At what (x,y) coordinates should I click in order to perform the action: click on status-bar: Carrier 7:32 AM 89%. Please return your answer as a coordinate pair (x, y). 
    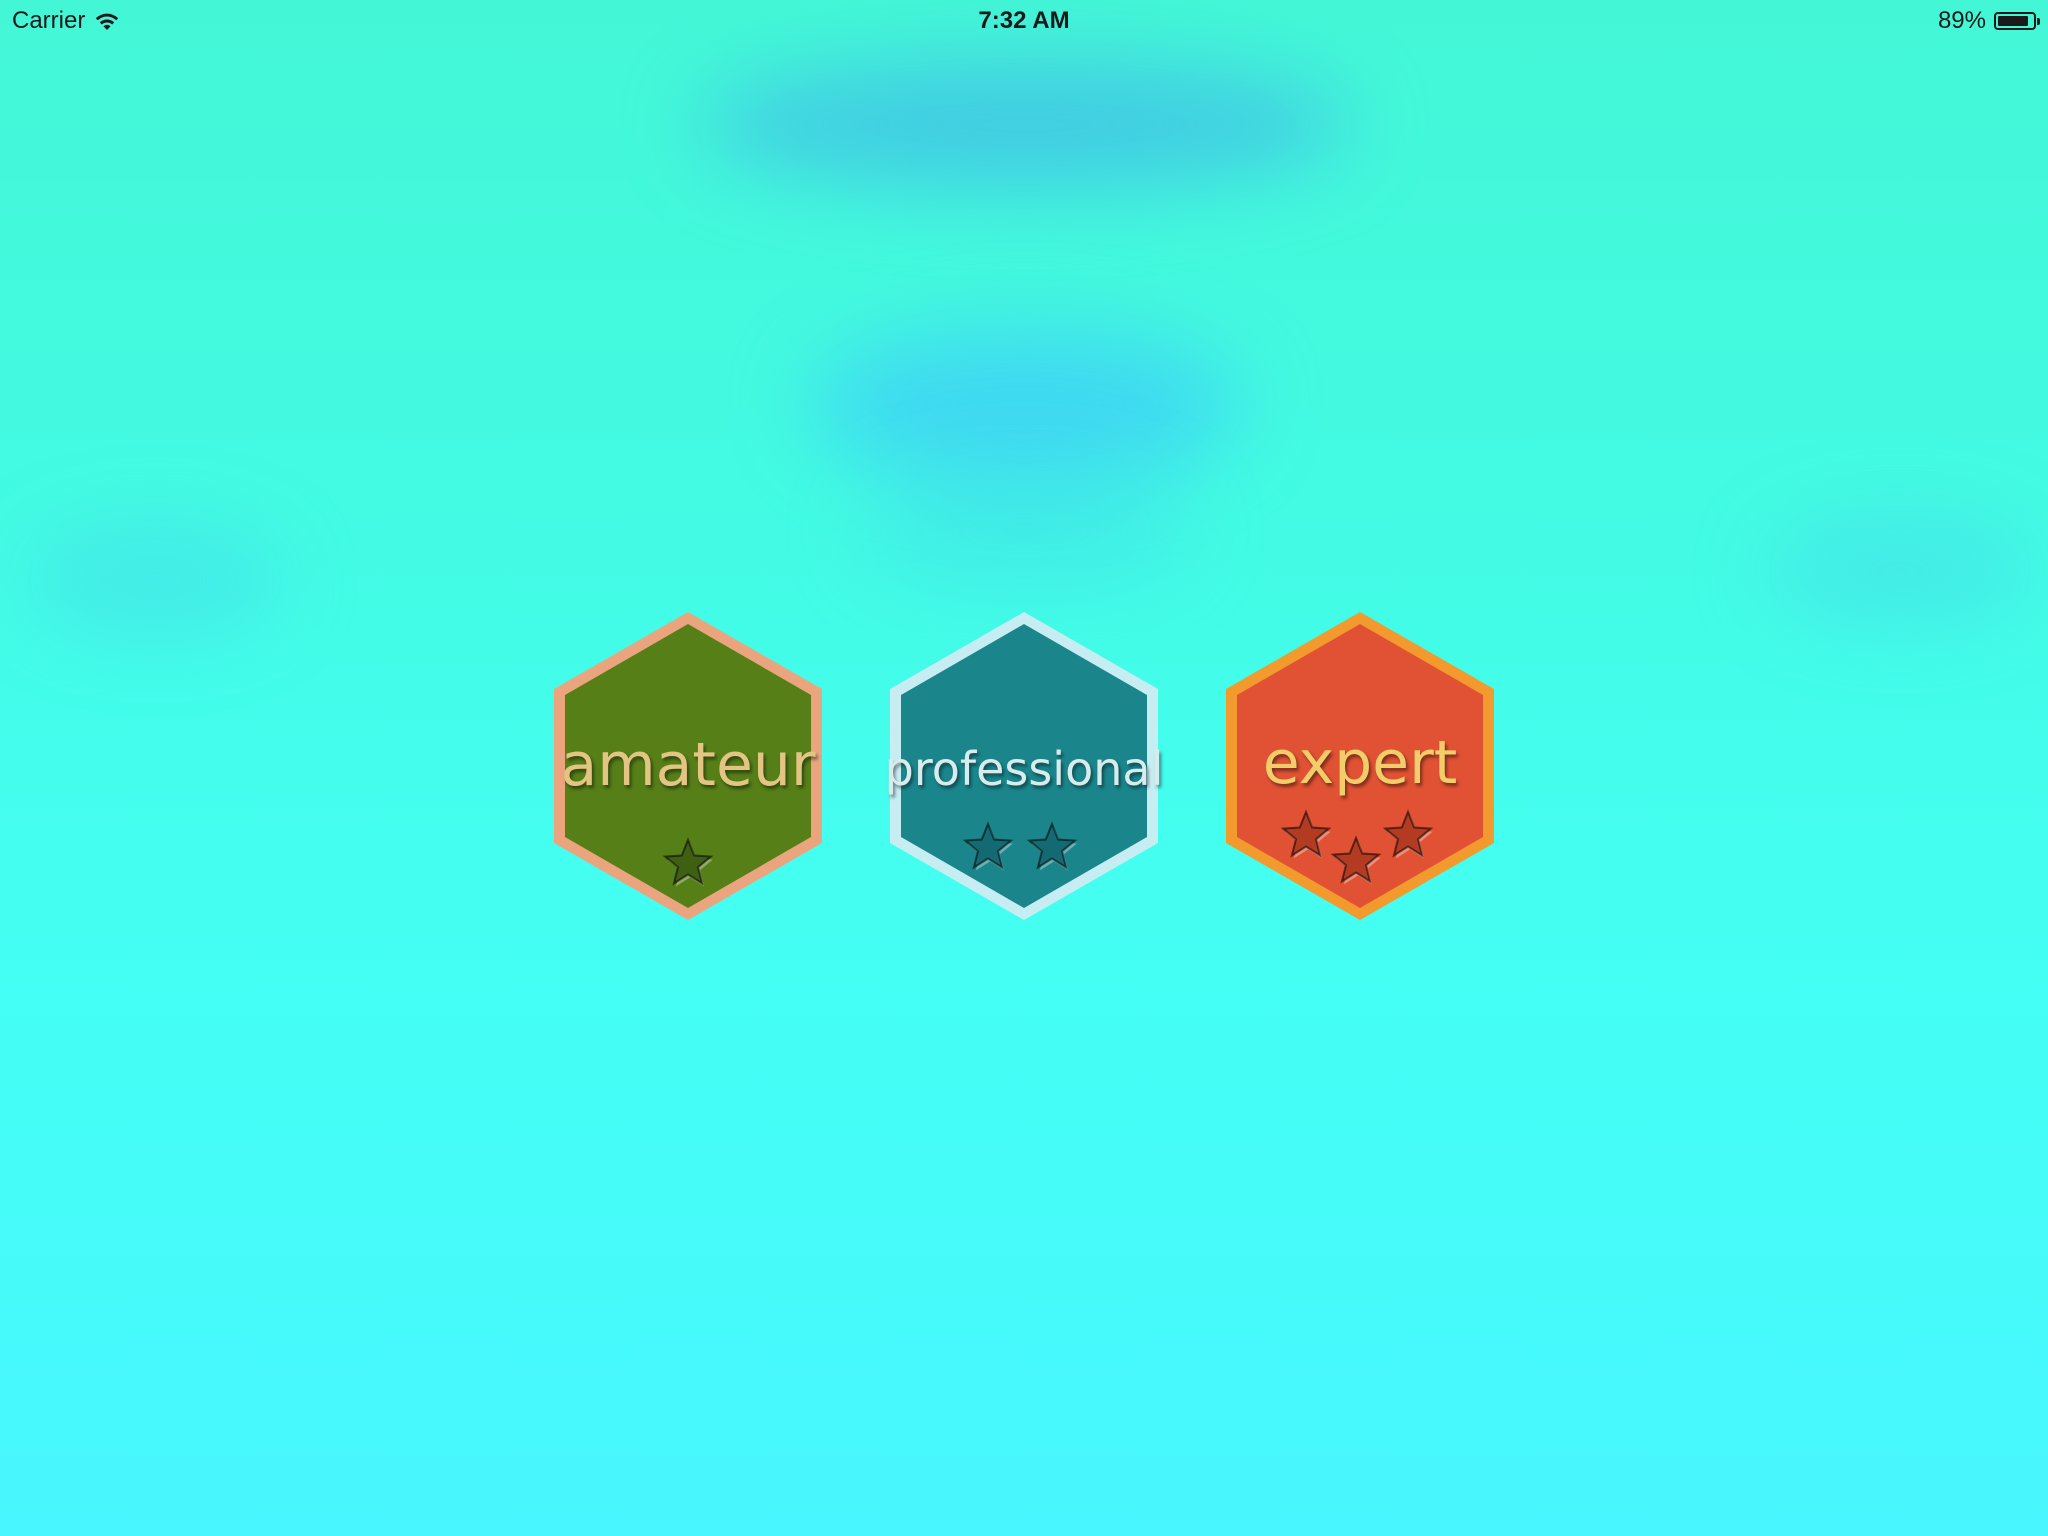
    Looking at the image, I should click on (1024, 20).